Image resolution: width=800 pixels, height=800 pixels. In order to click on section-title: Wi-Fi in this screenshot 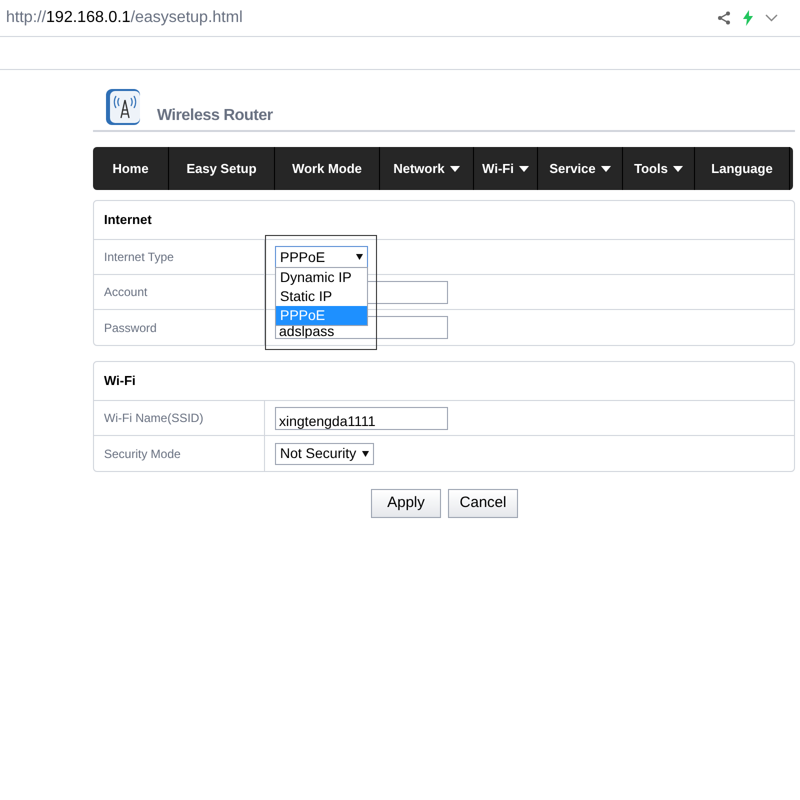, I will do `click(120, 381)`.